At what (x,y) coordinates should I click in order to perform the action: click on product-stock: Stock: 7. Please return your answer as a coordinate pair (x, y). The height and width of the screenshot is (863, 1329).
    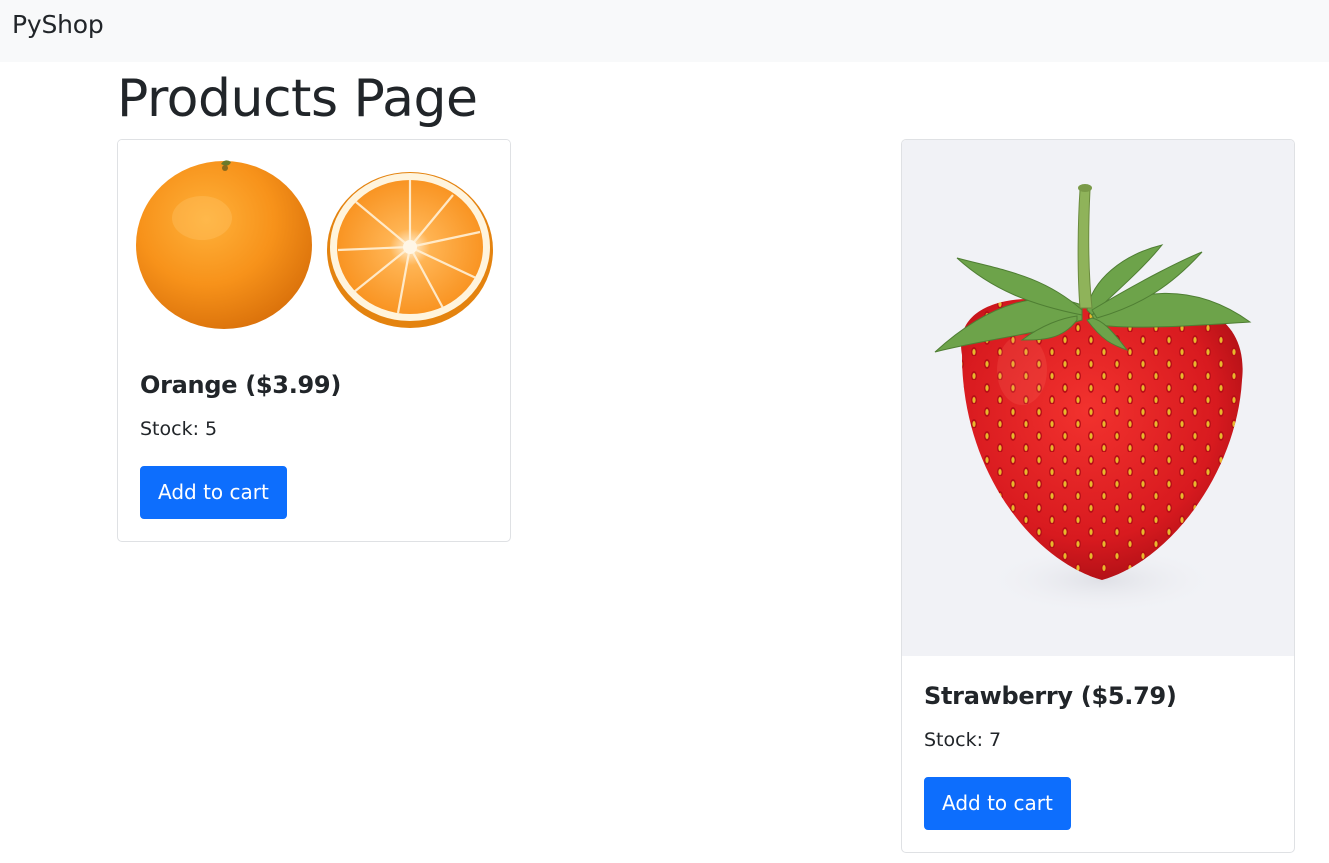
    Looking at the image, I should click on (963, 740).